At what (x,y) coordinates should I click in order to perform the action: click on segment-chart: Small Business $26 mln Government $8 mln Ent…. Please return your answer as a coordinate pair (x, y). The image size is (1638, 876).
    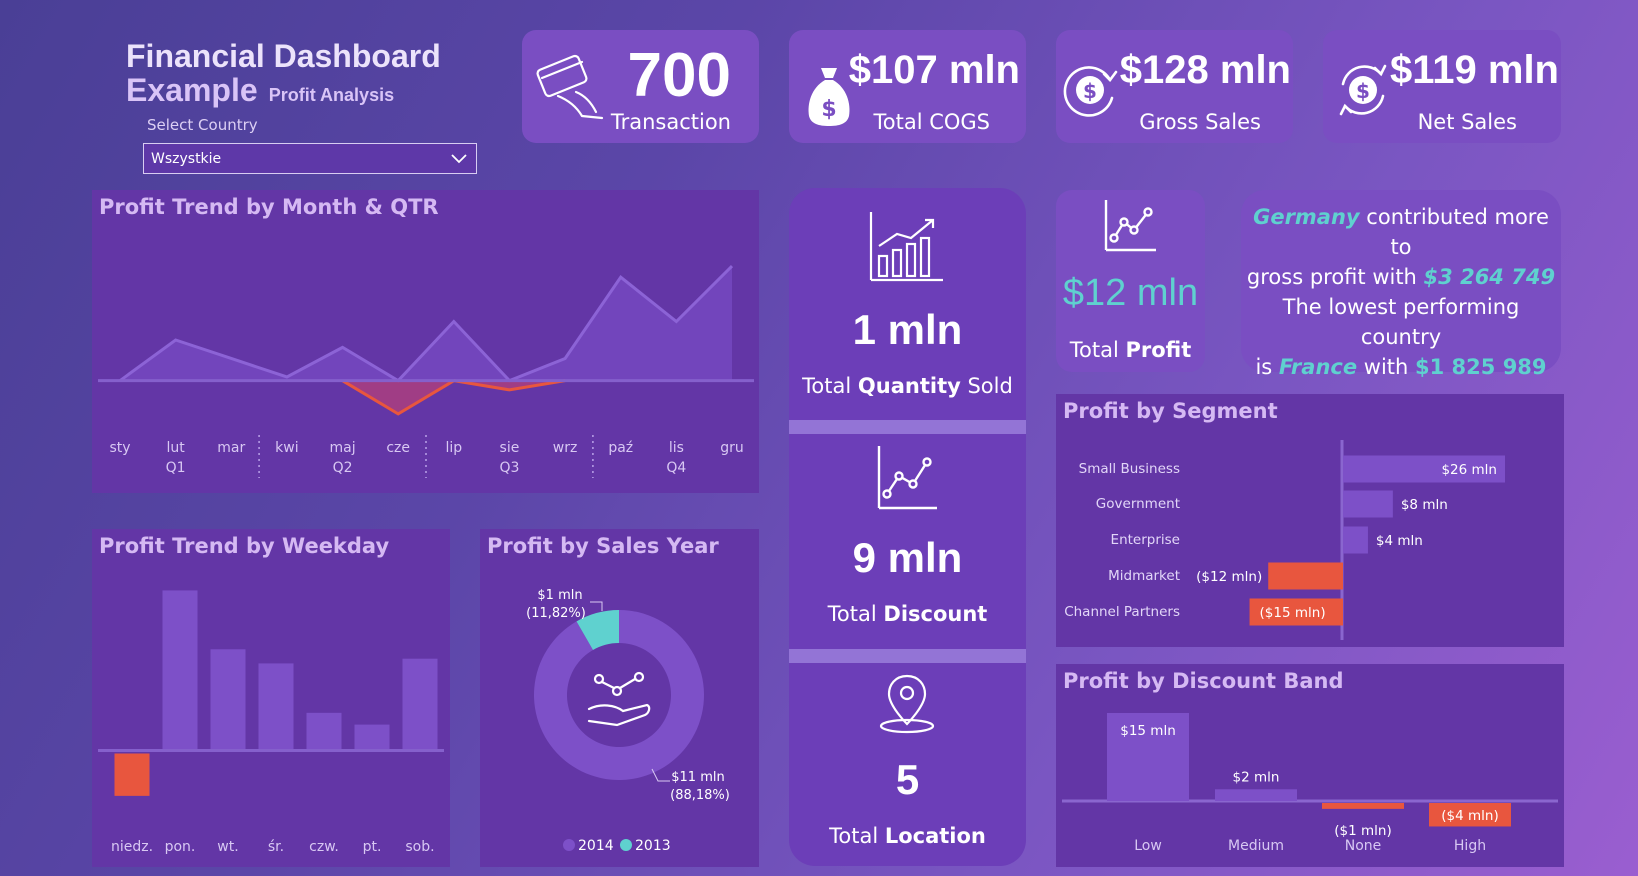
    Looking at the image, I should click on (1284, 540).